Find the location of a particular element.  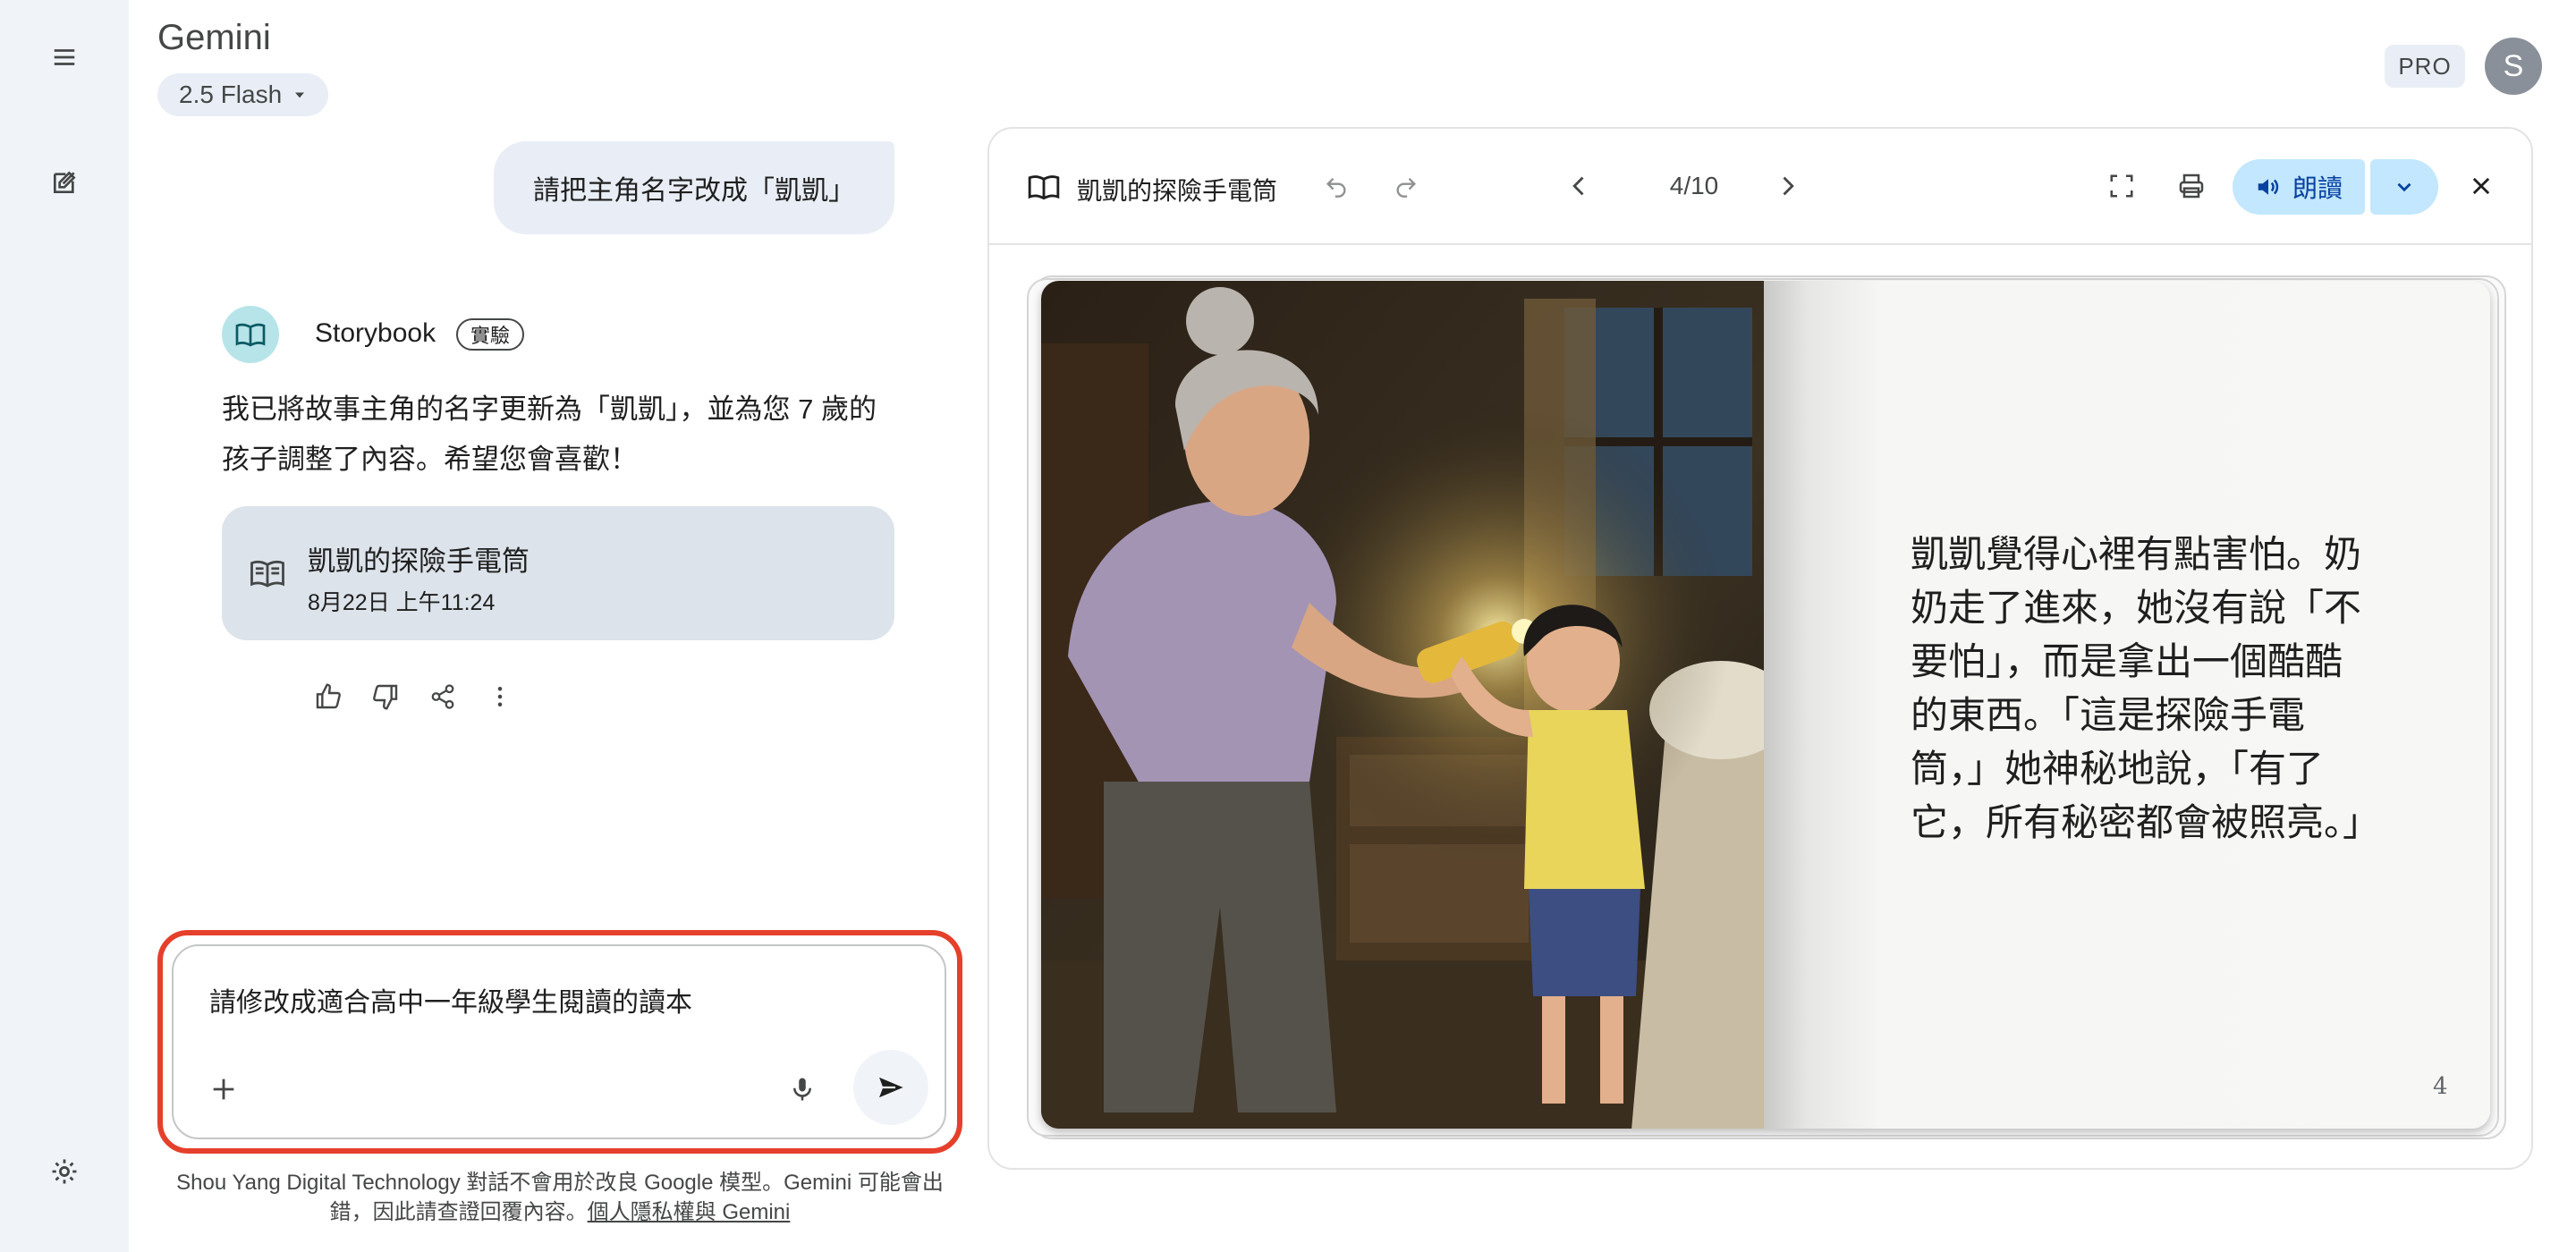

menu-icon is located at coordinates (64, 57).